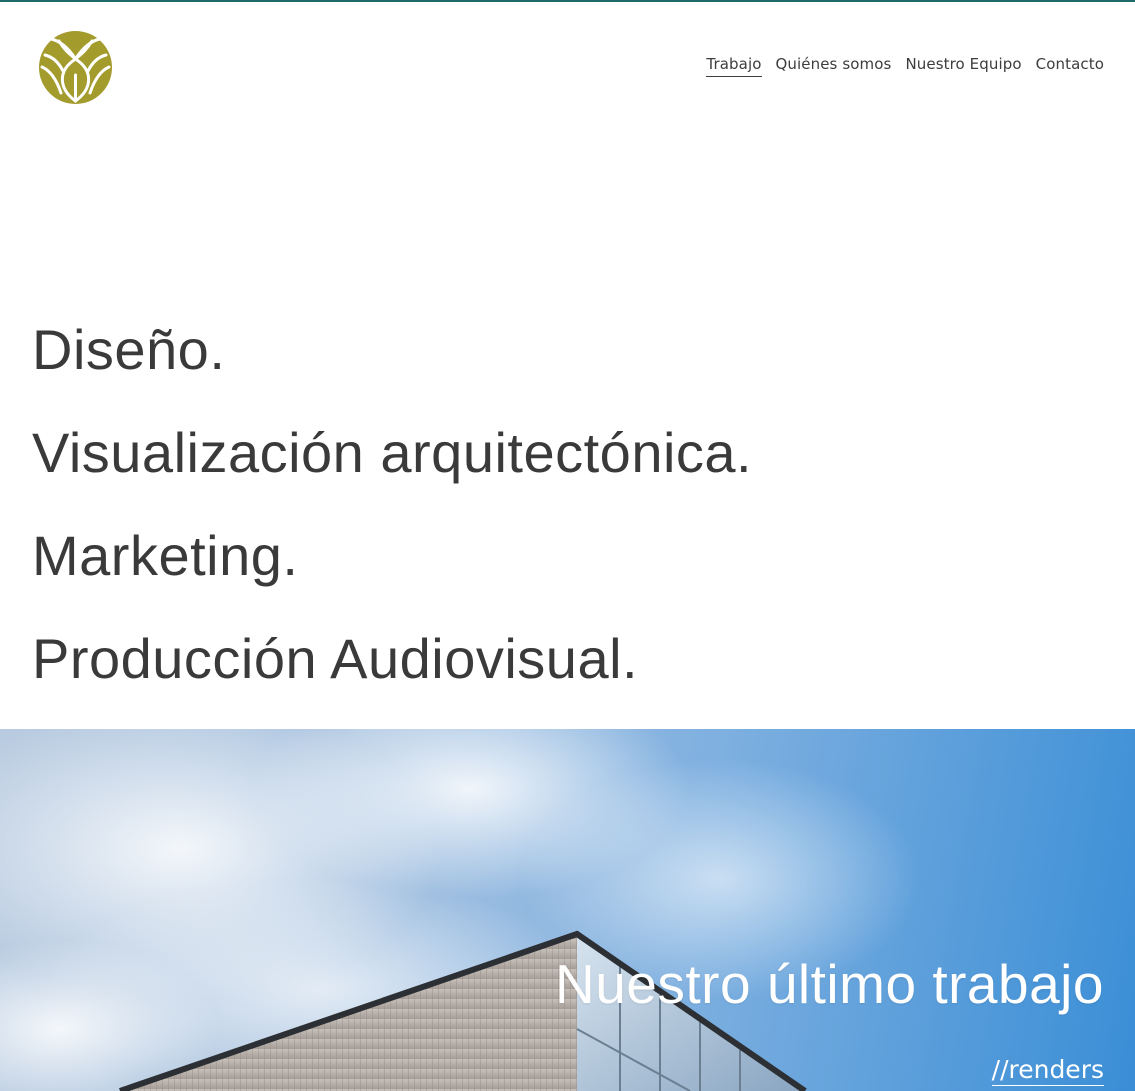 The width and height of the screenshot is (1135, 1091). What do you see at coordinates (392, 452) in the screenshot?
I see `service-visualizacion: Visualización arquitectónica.` at bounding box center [392, 452].